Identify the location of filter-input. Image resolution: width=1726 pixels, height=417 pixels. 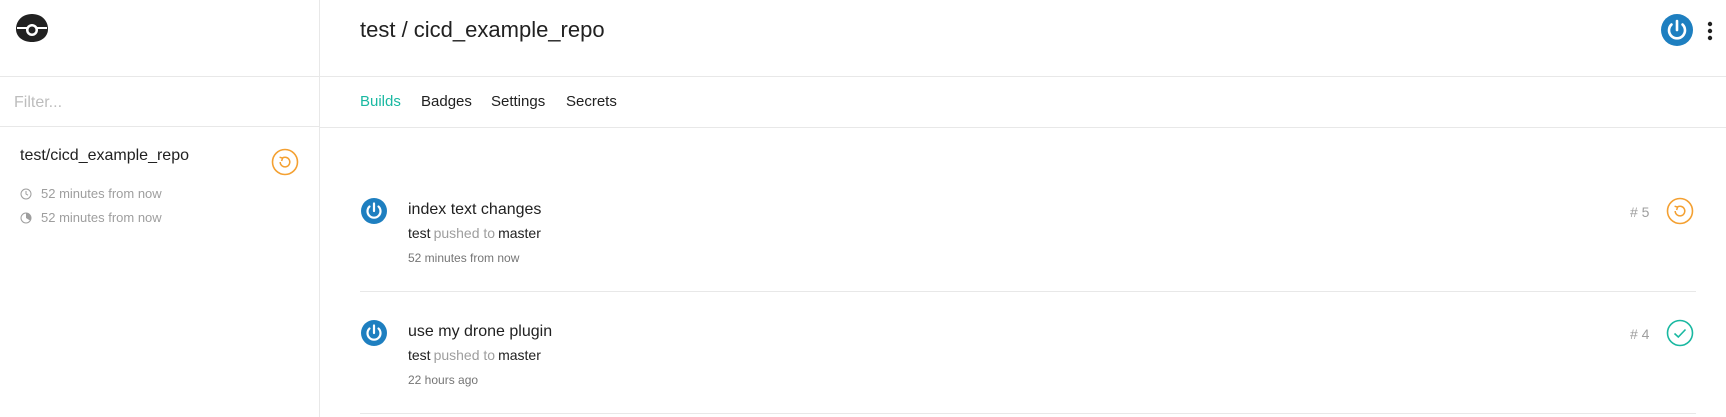
(154, 103).